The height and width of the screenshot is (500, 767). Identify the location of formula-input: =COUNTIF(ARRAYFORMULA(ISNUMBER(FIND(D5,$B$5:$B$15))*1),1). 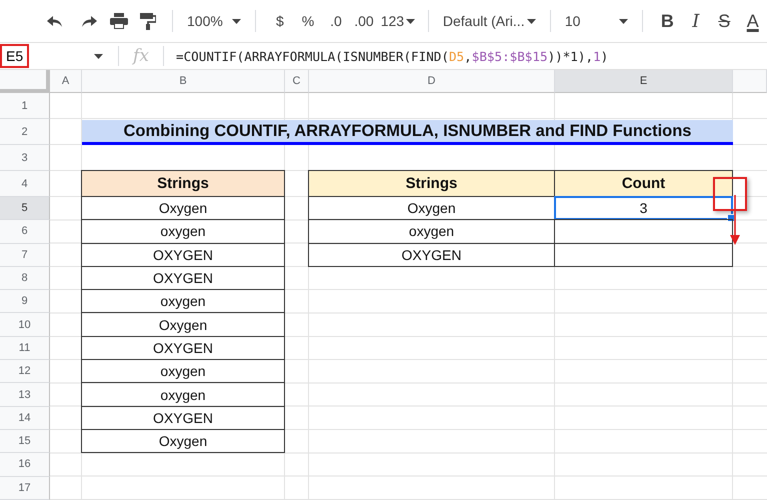
(391, 56).